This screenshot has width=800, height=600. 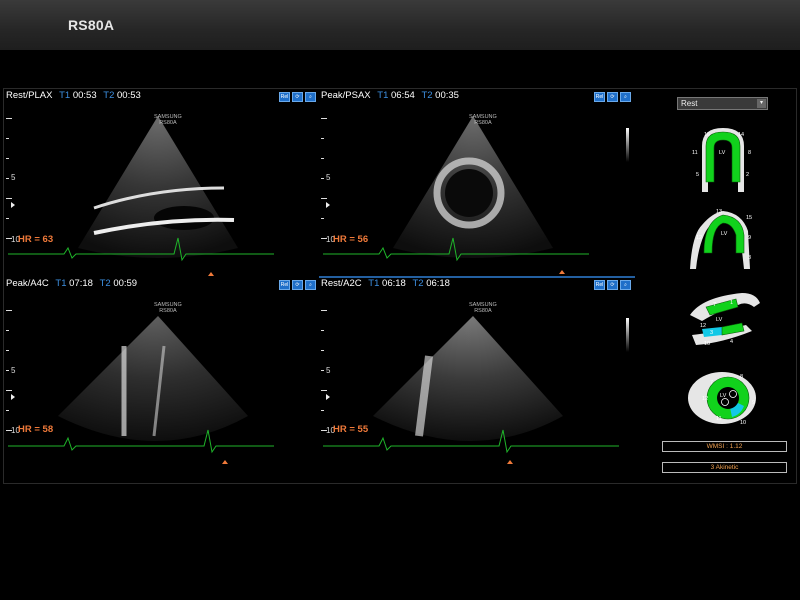 I want to click on t1-value: 06:18, so click(x=394, y=283).